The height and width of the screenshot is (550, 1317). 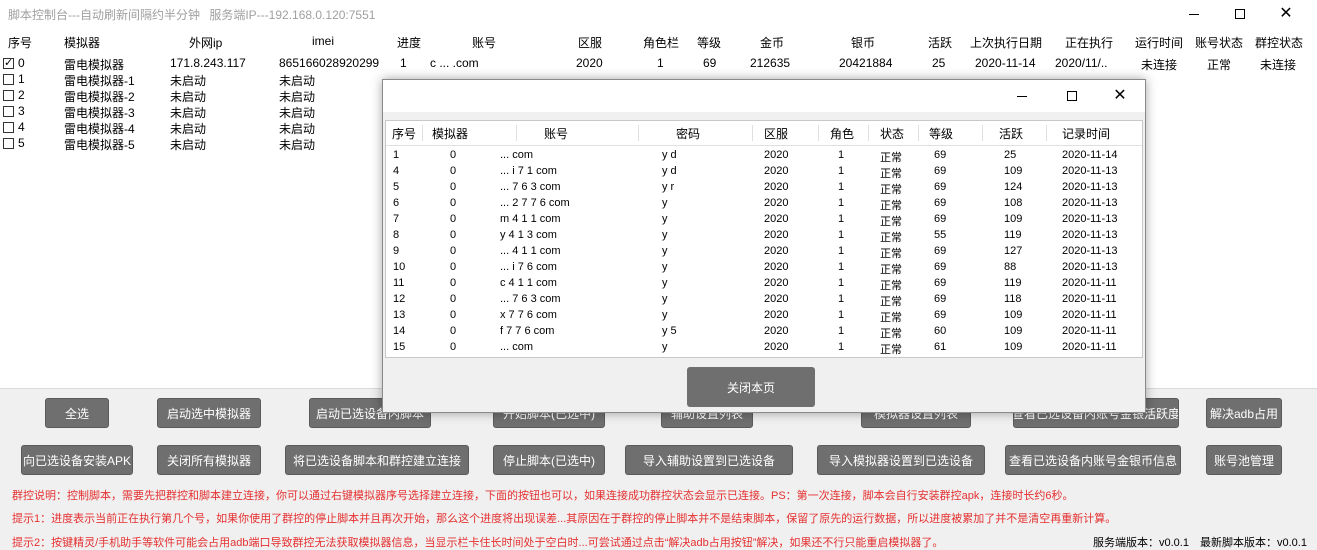 What do you see at coordinates (1194, 14) in the screenshot?
I see `minimize-button` at bounding box center [1194, 14].